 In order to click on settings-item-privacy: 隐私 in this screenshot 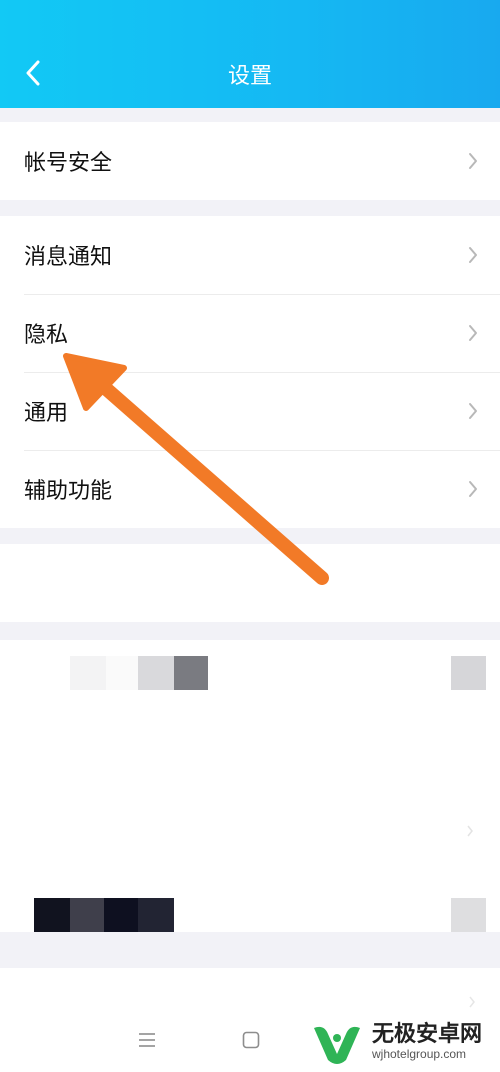, I will do `click(250, 333)`.